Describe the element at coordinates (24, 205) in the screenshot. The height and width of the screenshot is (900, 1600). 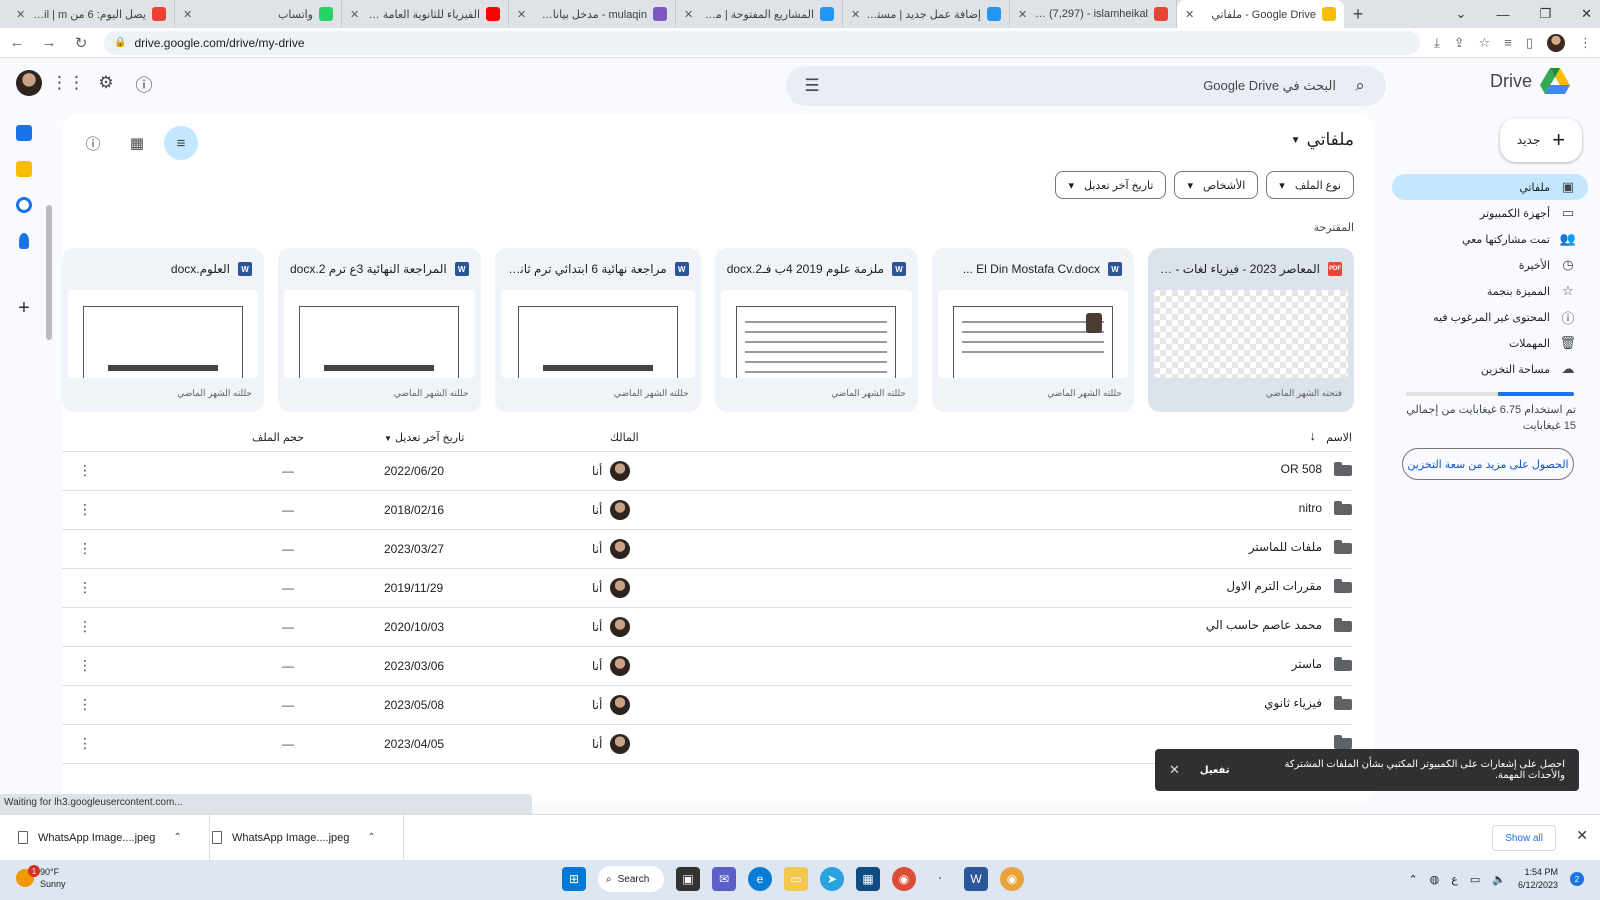
I see `tasks-icon` at that location.